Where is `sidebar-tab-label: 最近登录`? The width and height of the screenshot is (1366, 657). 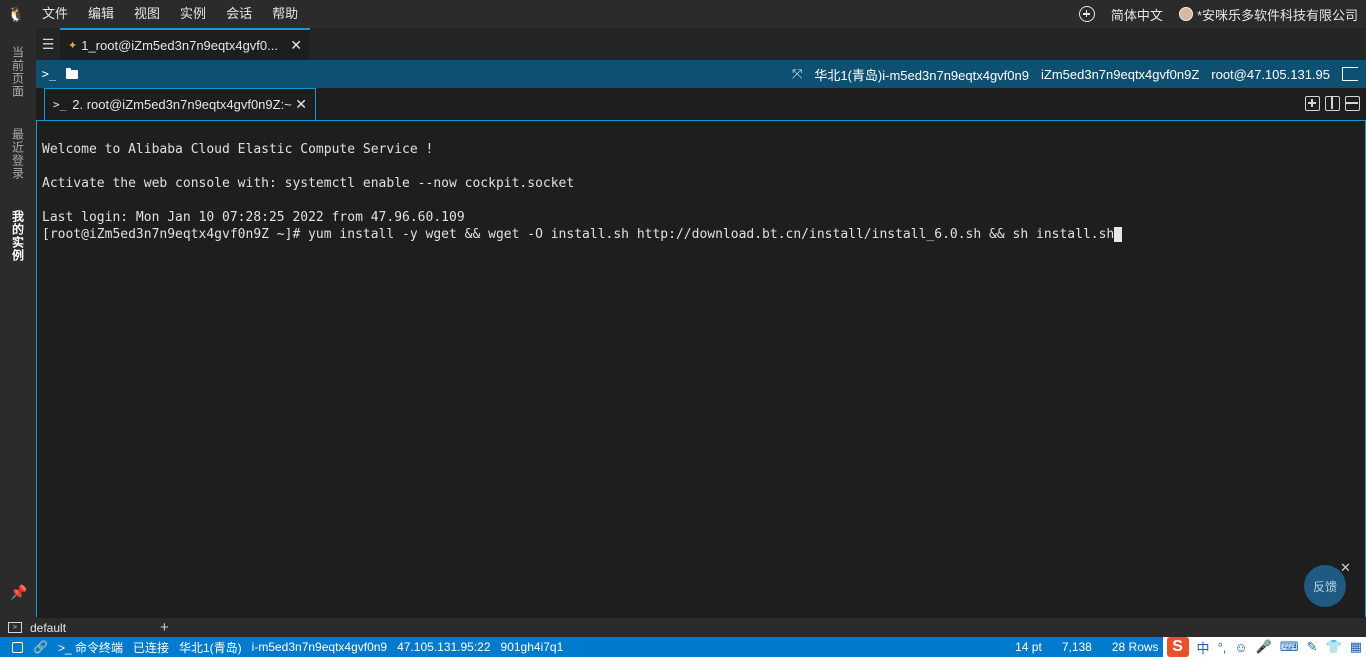
sidebar-tab-label: 最近登录 is located at coordinates (17, 154).